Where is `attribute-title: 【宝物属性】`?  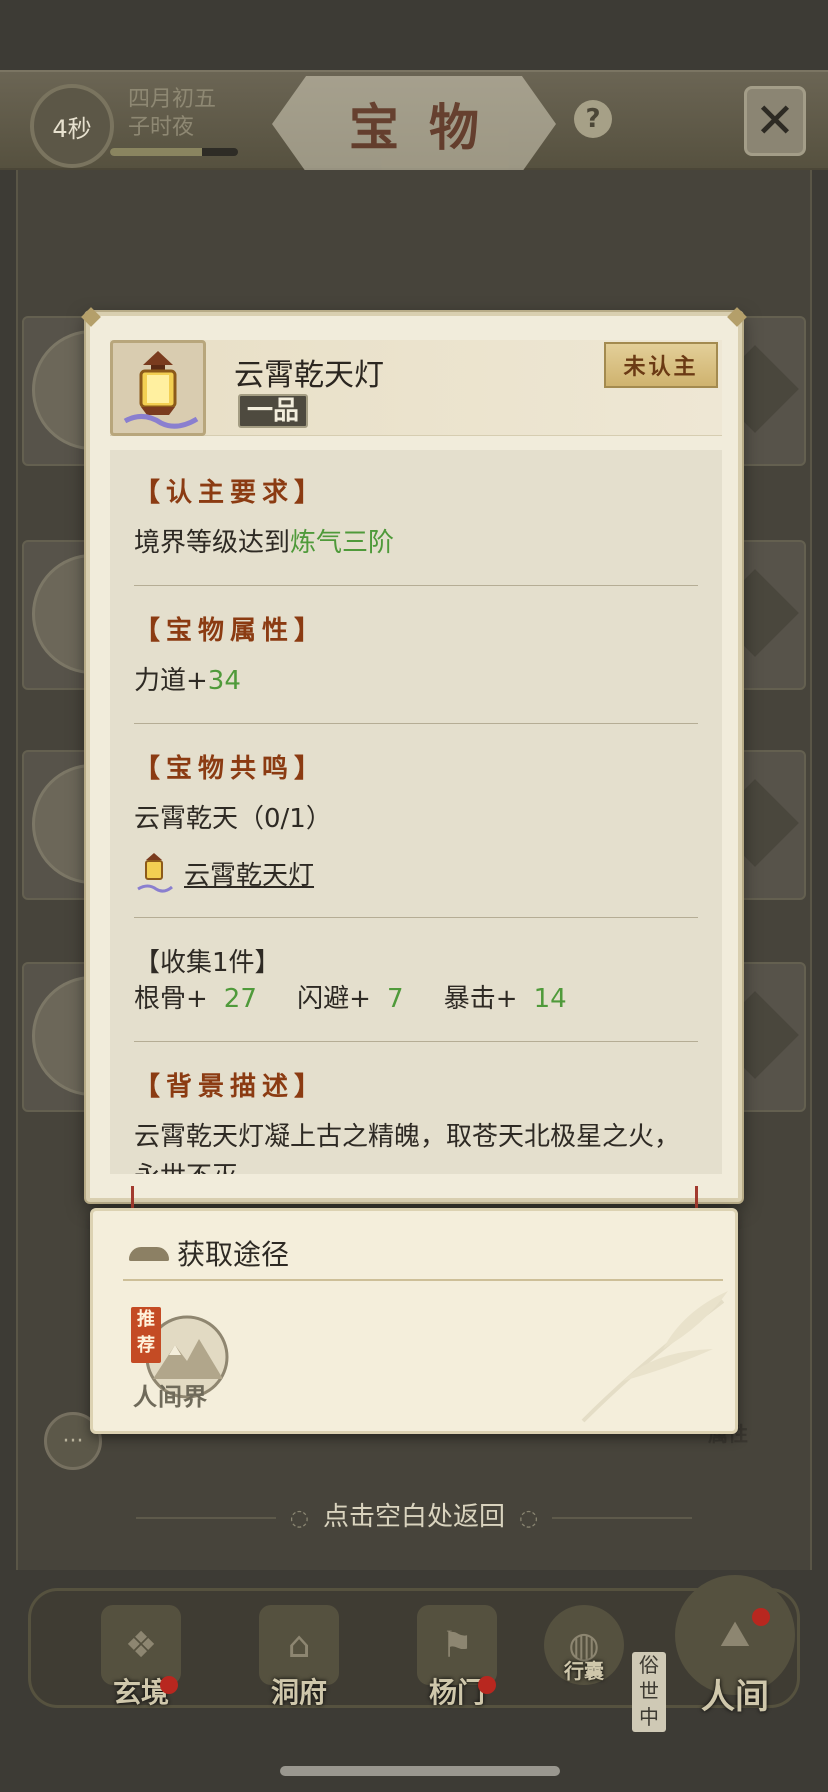 attribute-title: 【宝物属性】 is located at coordinates (230, 631).